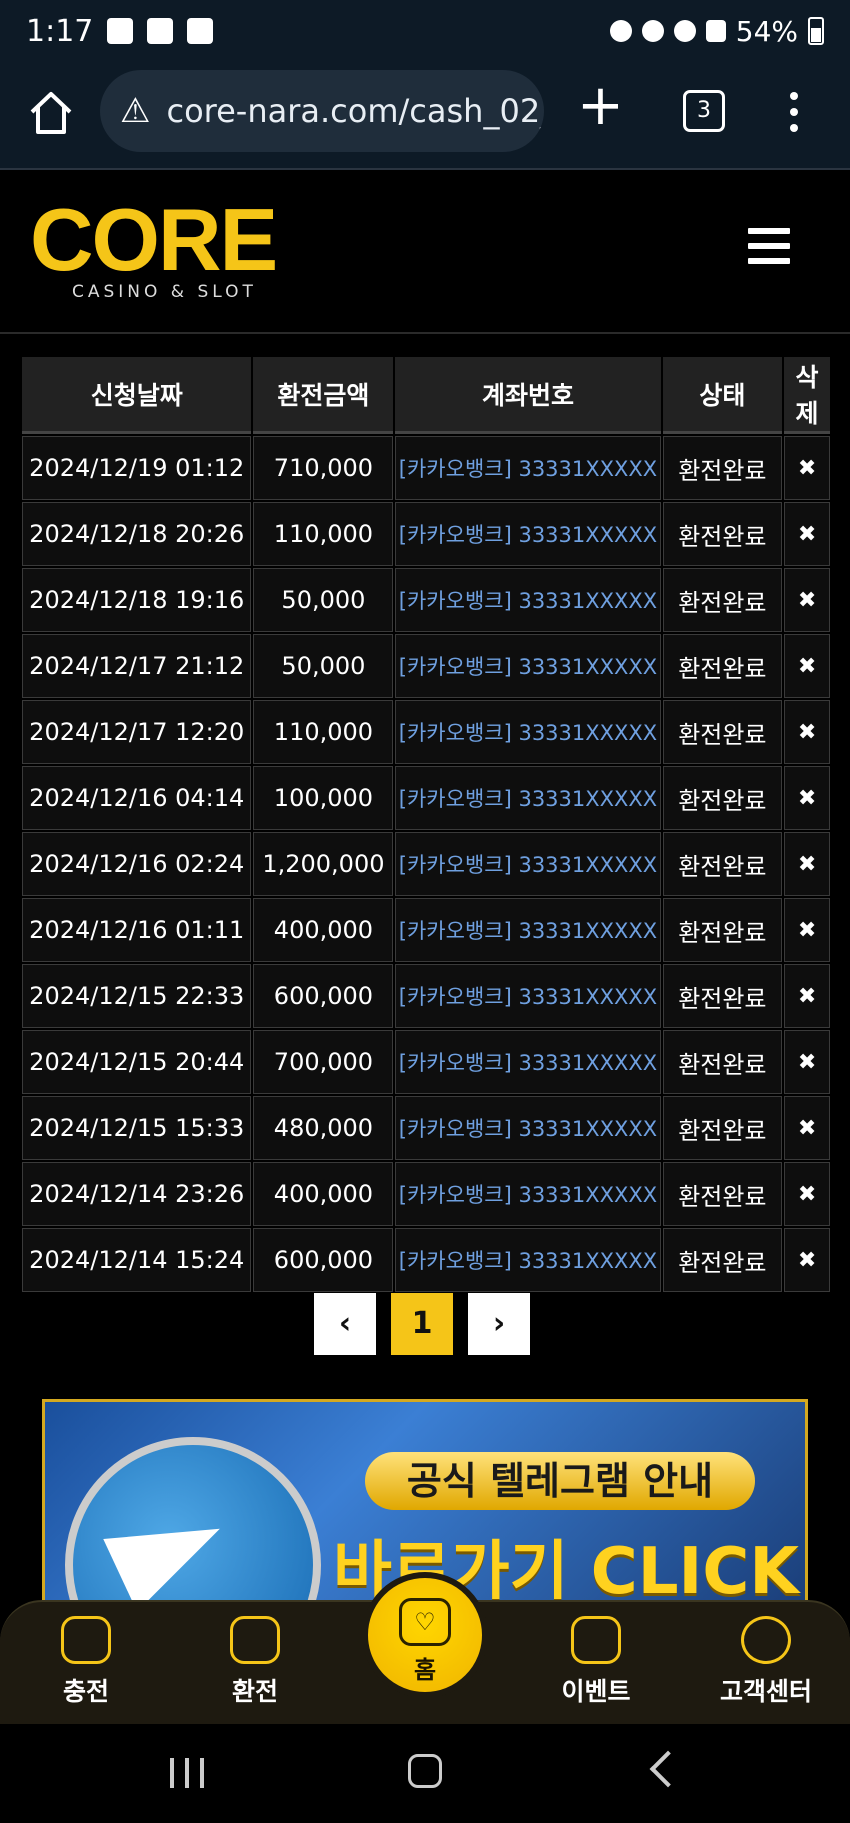 The height and width of the screenshot is (1823, 850). Describe the element at coordinates (120, 31) in the screenshot. I see `gallery-notification-icon` at that location.